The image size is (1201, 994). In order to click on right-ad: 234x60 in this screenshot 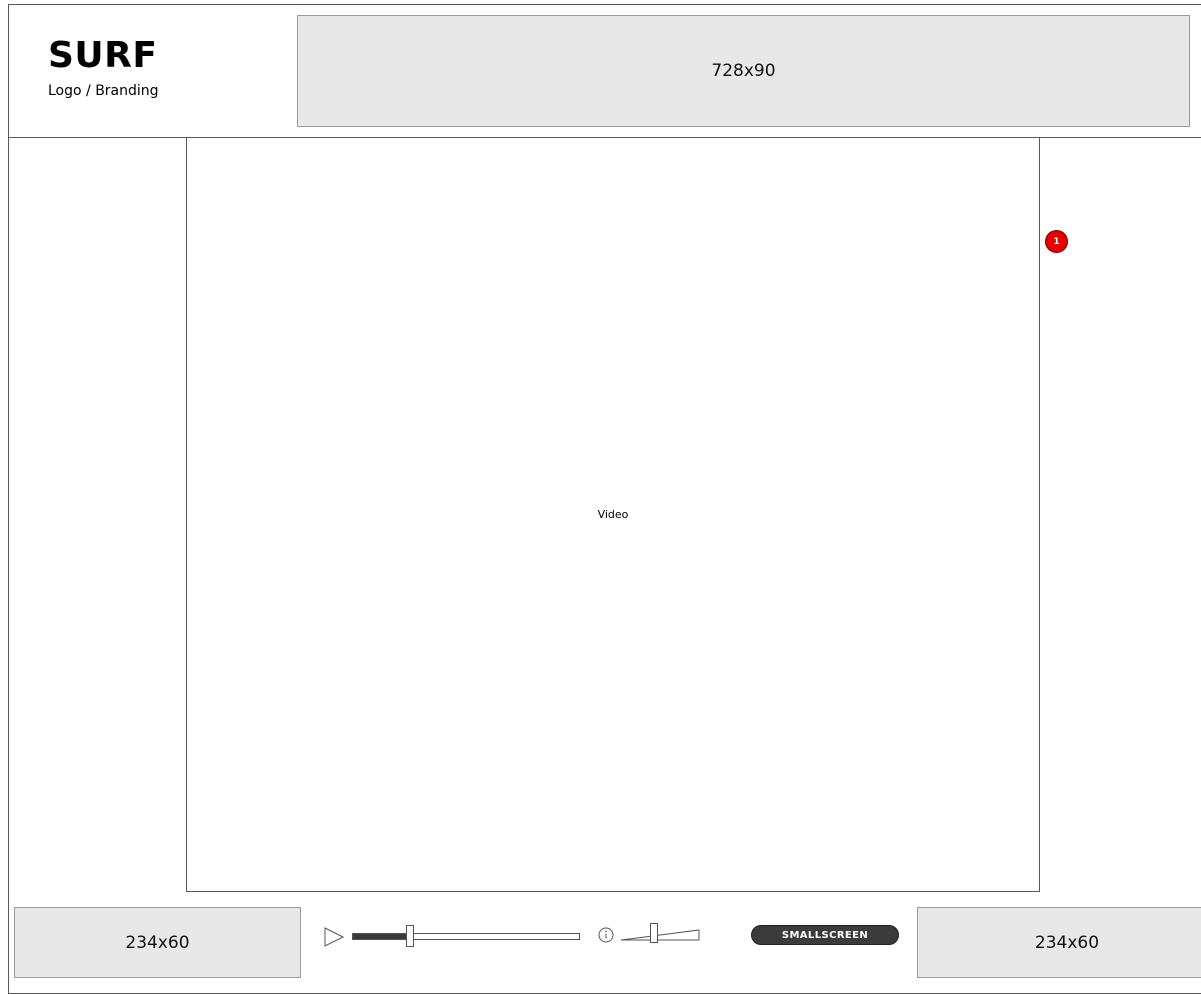, I will do `click(1059, 942)`.